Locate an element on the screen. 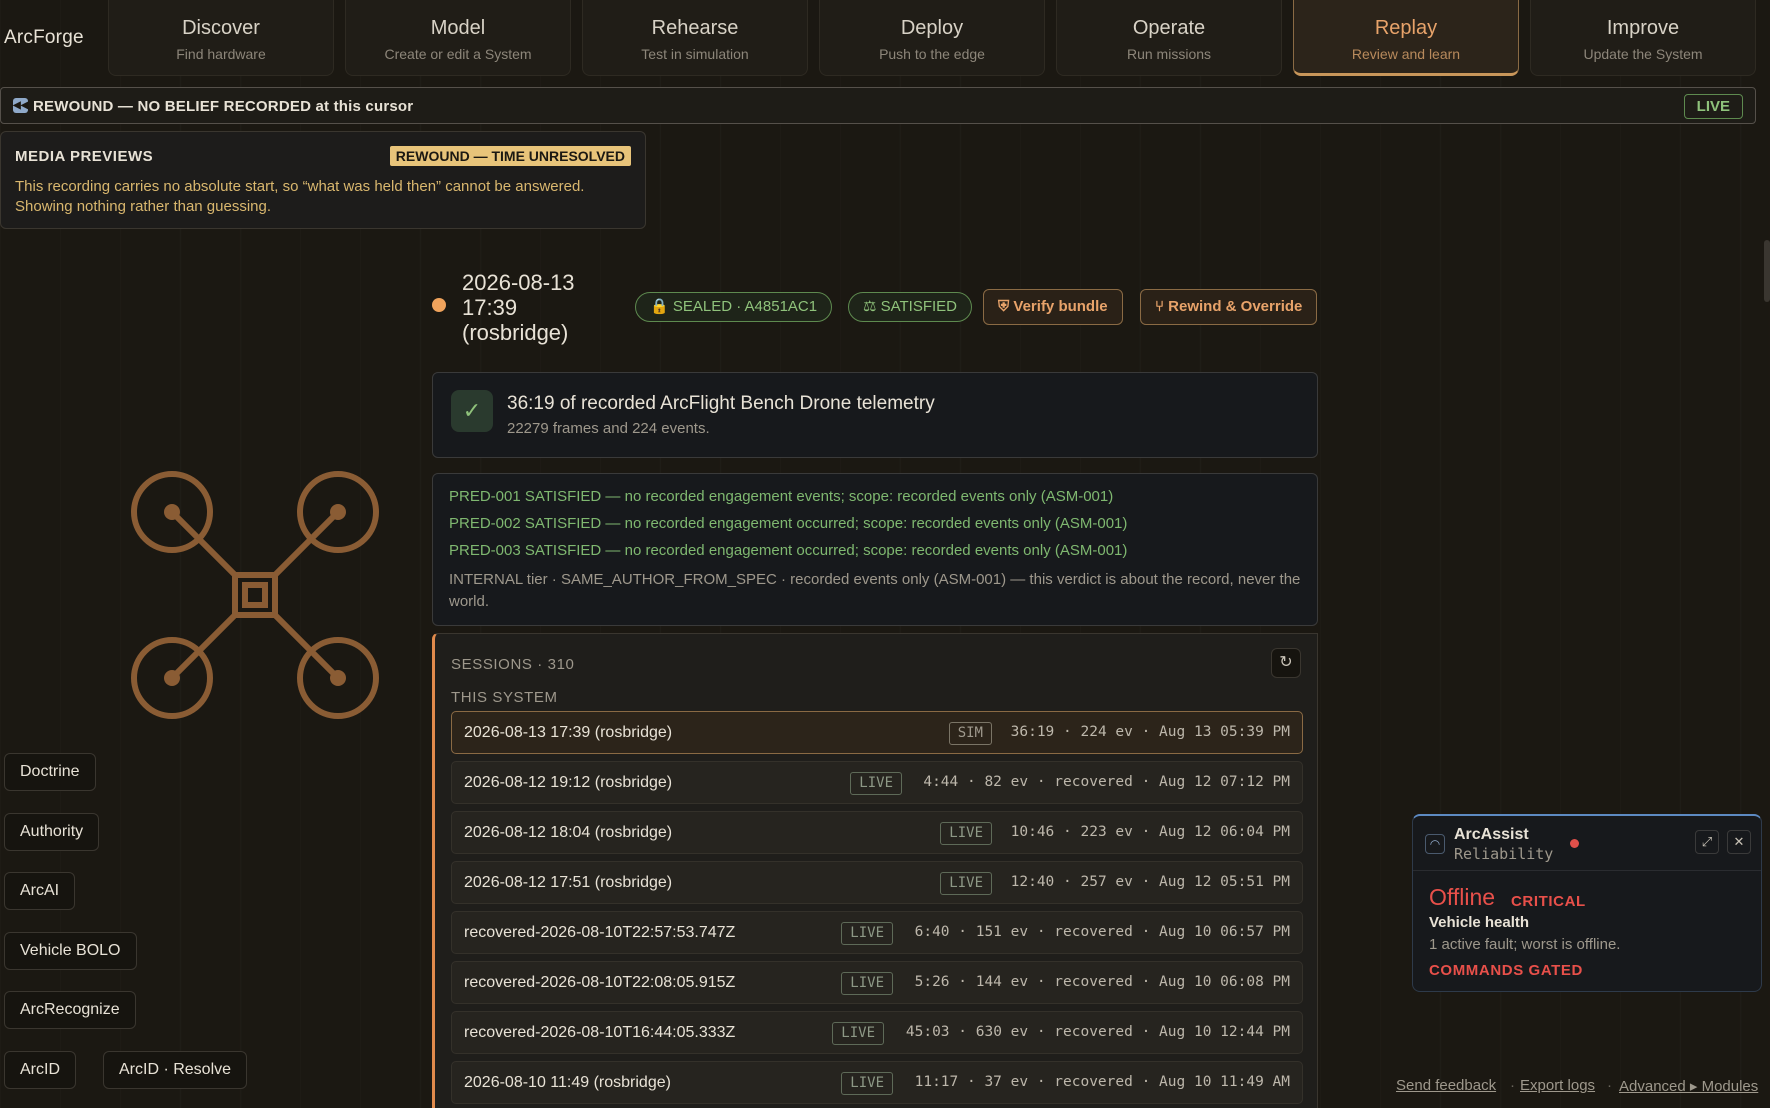 The width and height of the screenshot is (1770, 1108). tab-title: Rehearse is located at coordinates (695, 28).